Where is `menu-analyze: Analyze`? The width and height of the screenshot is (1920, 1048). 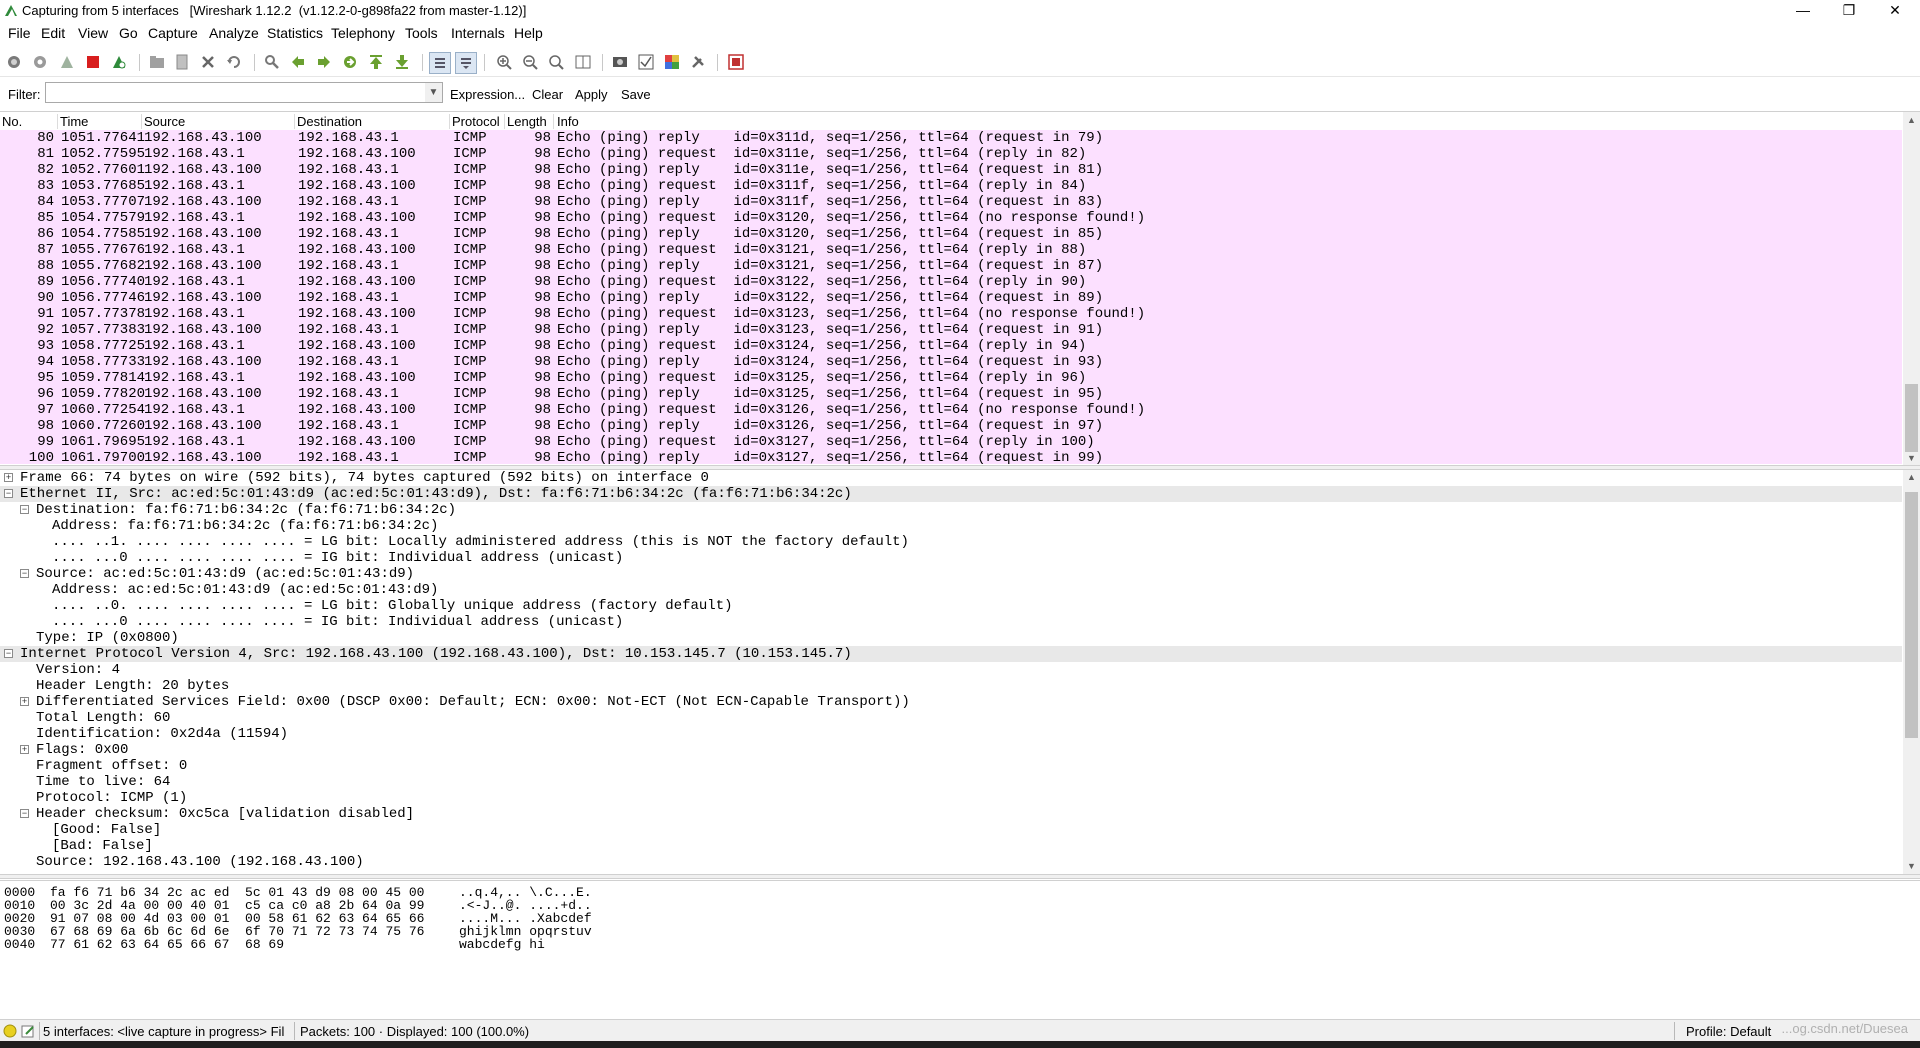 menu-analyze: Analyze is located at coordinates (234, 33).